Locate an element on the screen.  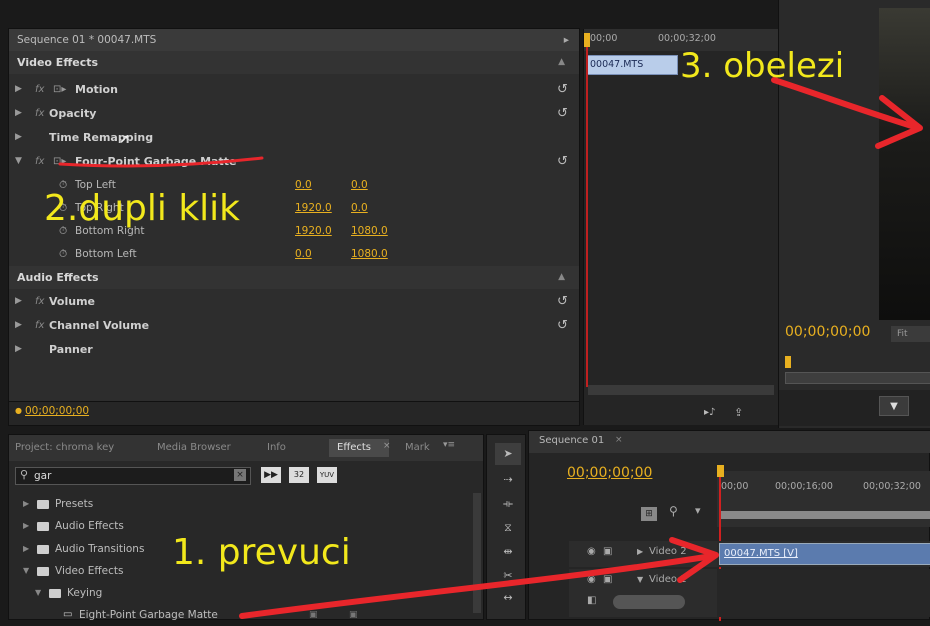
underline-mark is located at coordinates (161, 162).